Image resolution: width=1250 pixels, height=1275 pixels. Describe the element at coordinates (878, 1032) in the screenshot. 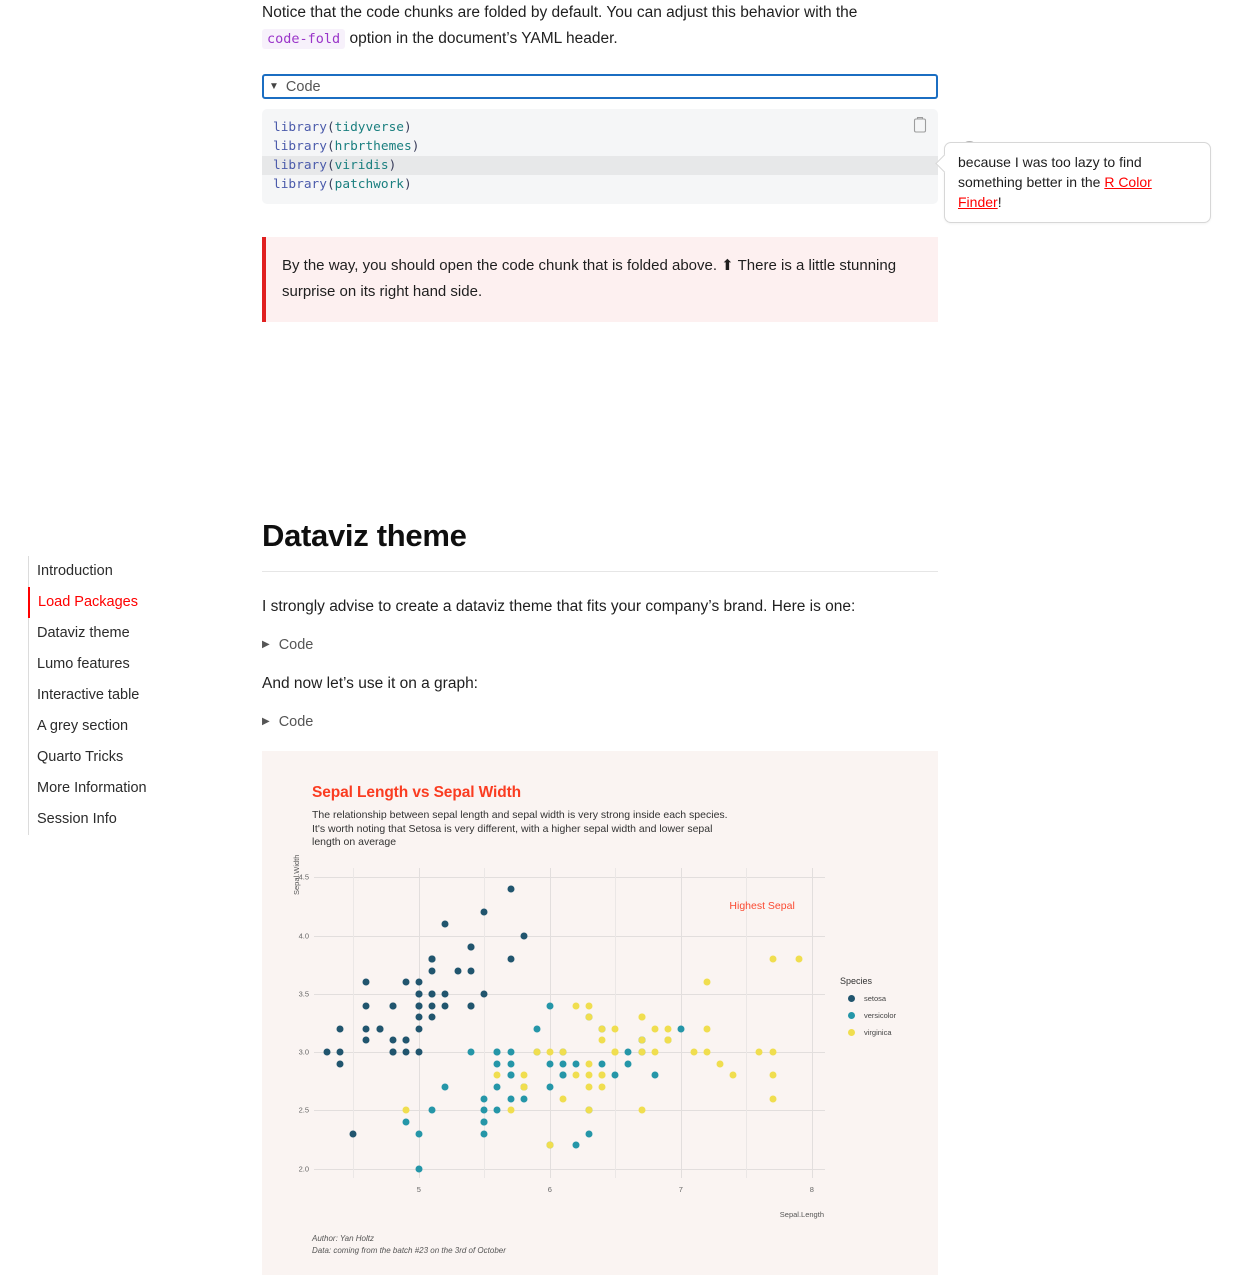

I see `legend-label: virginica` at that location.